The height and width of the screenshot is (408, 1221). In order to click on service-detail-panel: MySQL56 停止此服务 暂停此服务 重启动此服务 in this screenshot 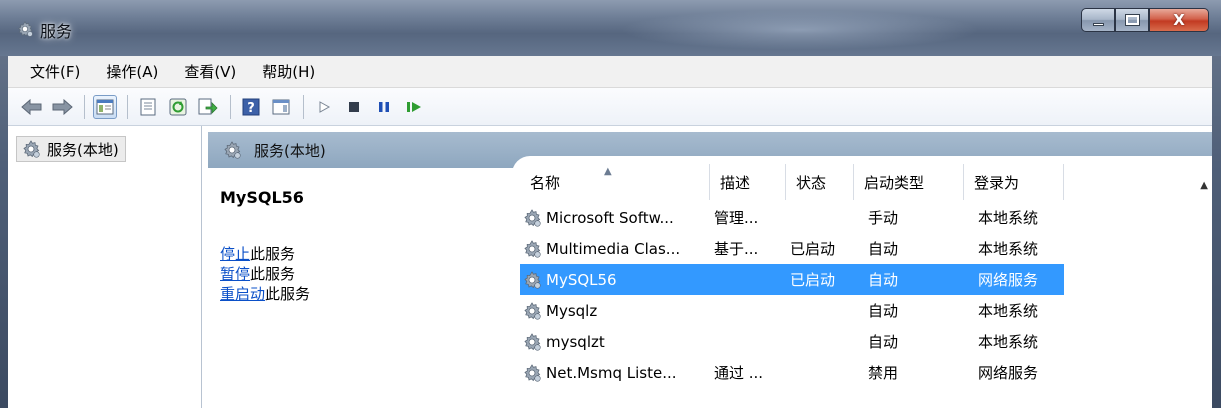, I will do `click(363, 288)`.